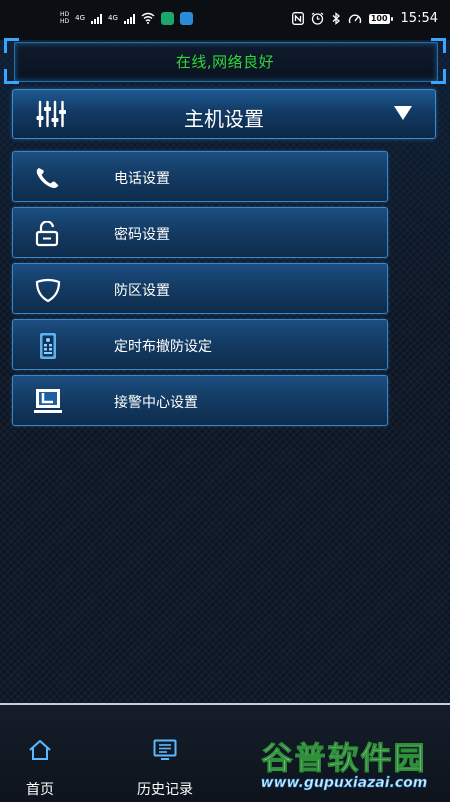  I want to click on home-icon, so click(40, 750).